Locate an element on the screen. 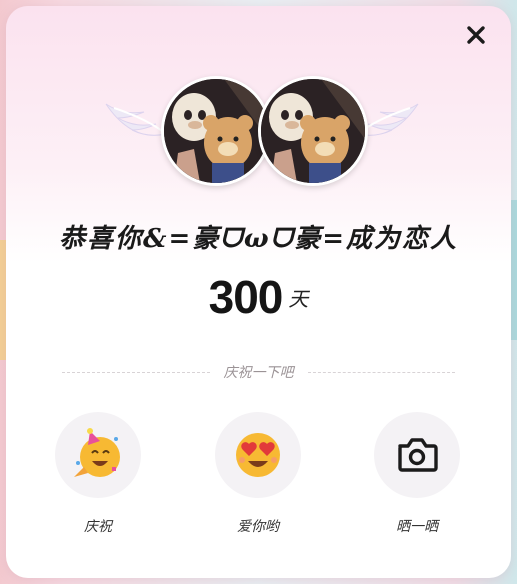  congrats-headline: 恭喜你&=豪ᗜωᗜ豪=成为恋人 is located at coordinates (258, 239).